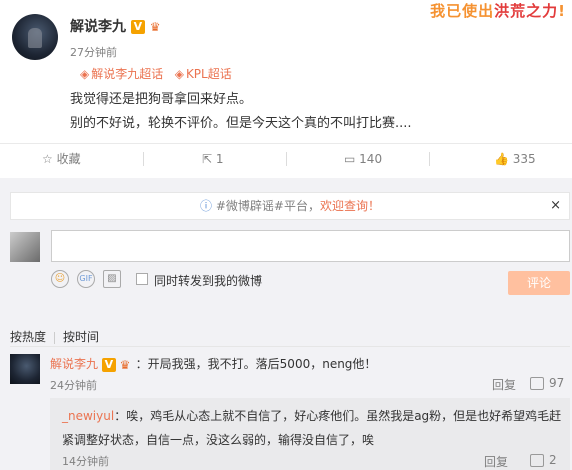 This screenshot has width=572, height=470. I want to click on repost-icon: ⇱, so click(207, 159).